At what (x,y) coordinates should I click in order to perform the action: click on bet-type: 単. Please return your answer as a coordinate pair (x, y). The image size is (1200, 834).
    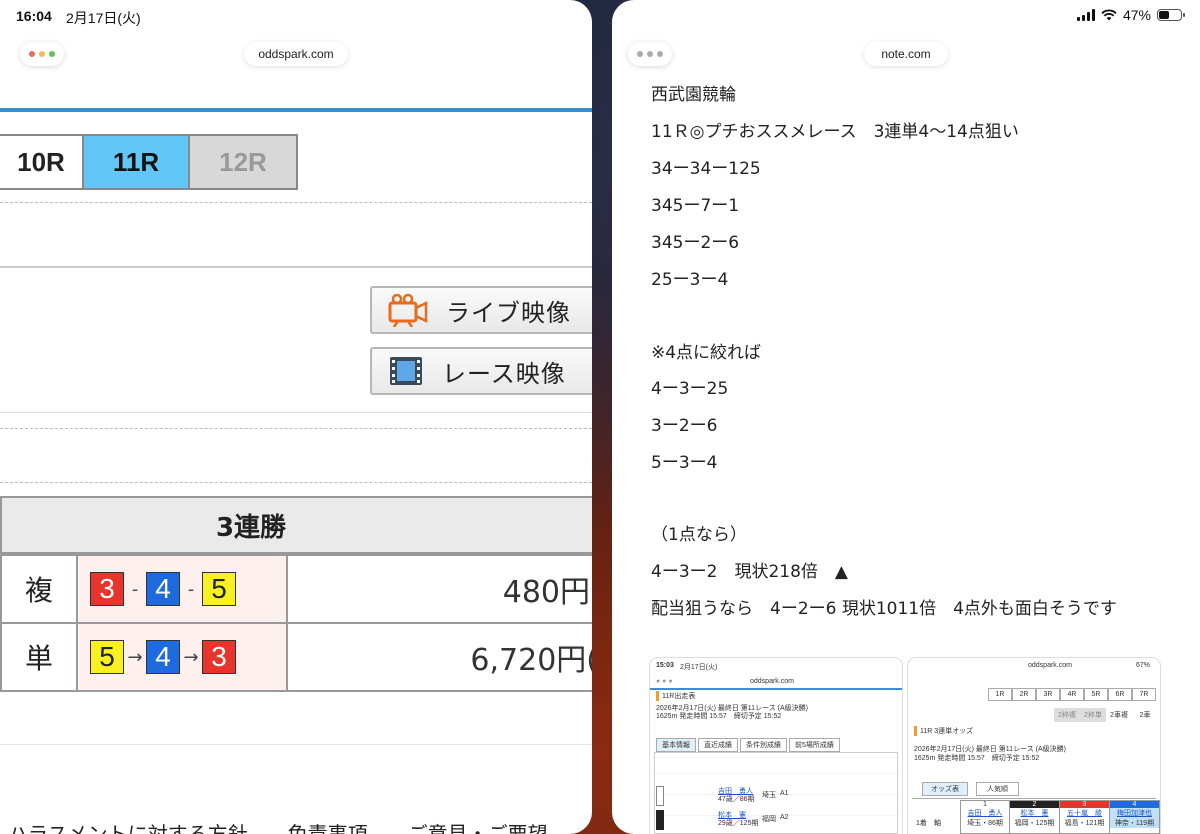
    Looking at the image, I should click on (39, 657).